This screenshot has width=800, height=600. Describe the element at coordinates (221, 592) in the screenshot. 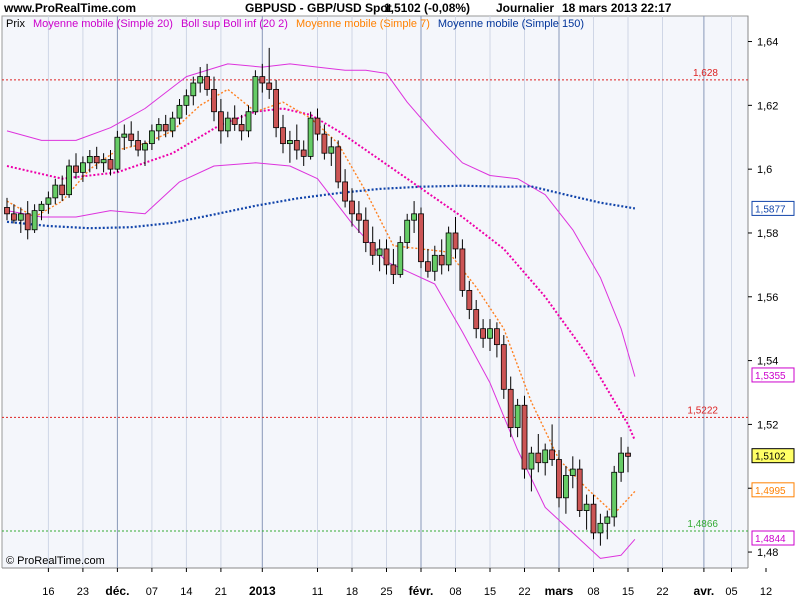

I see `x-tick-label: 21` at that location.